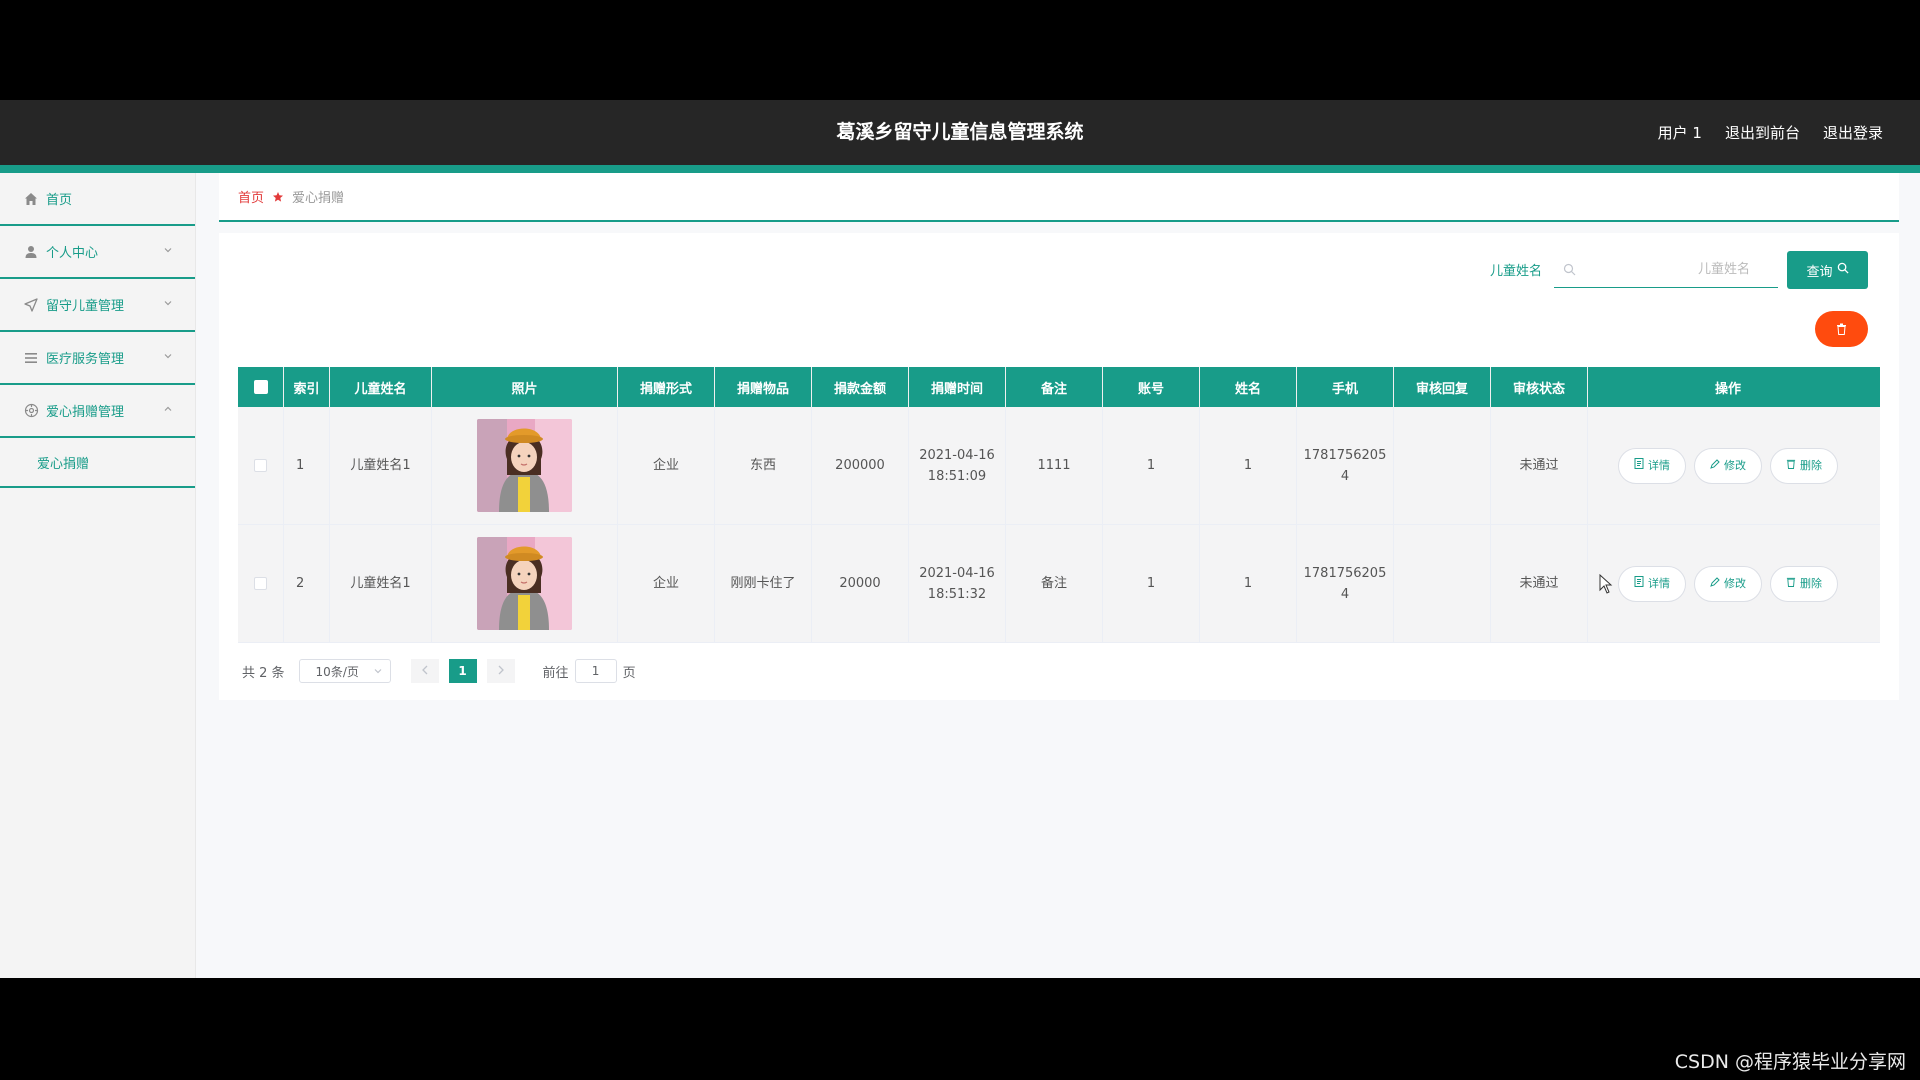 This screenshot has height=1080, width=1920. What do you see at coordinates (957, 583) in the screenshot?
I see `cell-donation-time: 2021-04-16 18:51:32` at bounding box center [957, 583].